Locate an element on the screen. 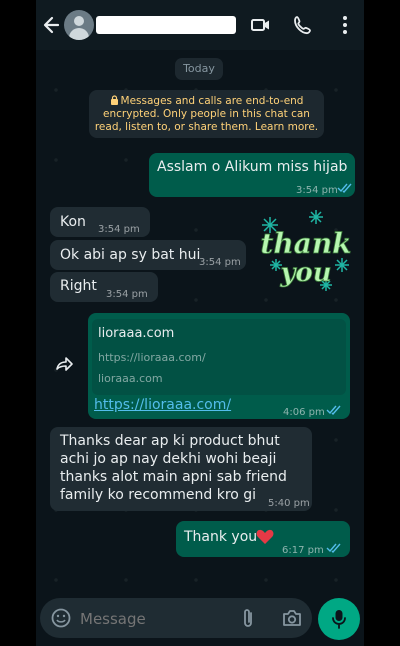 Image resolution: width=400 pixels, height=646 pixels. lock-icon is located at coordinates (114, 100).